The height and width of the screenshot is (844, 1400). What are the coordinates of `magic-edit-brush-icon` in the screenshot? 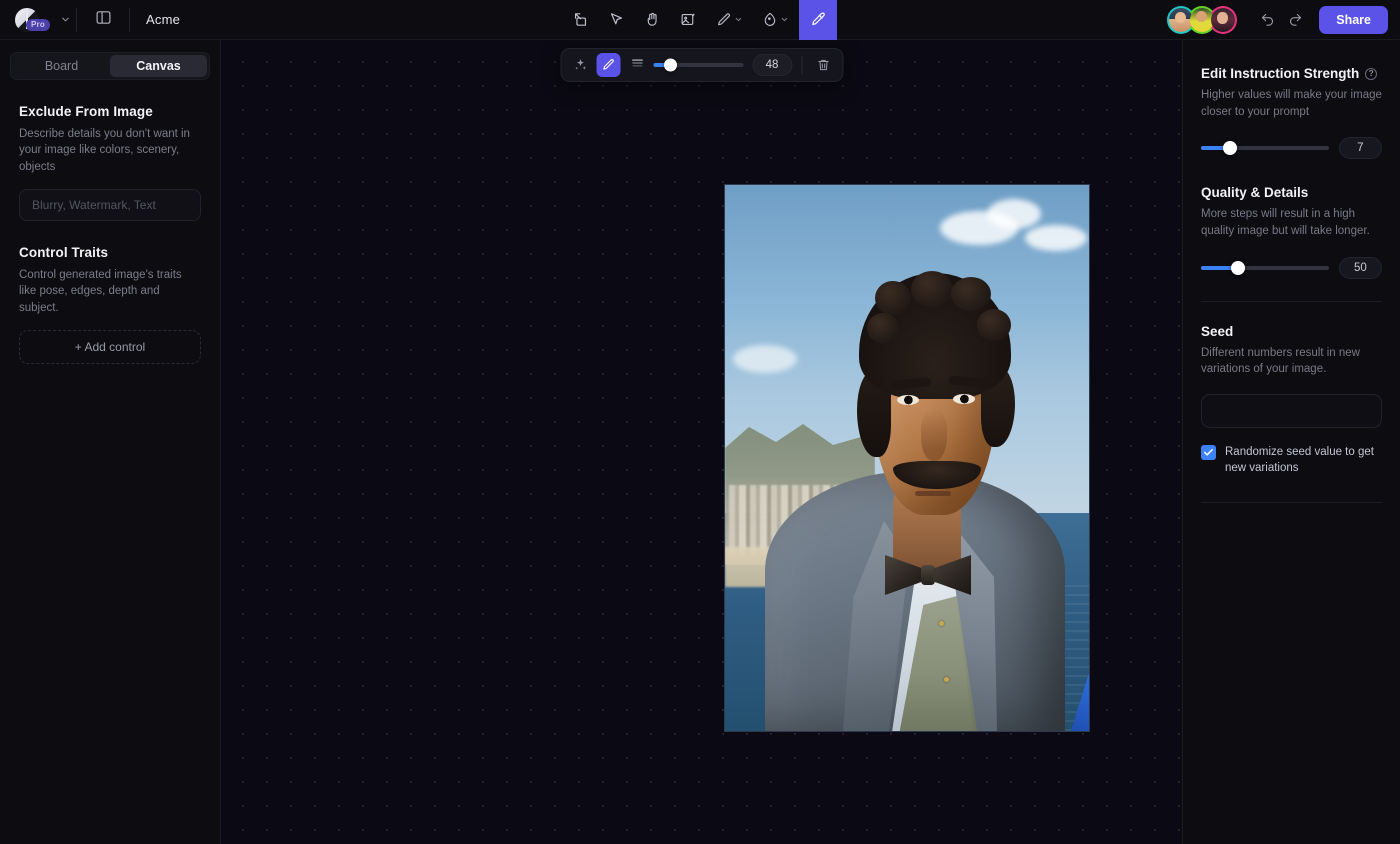 It's located at (818, 20).